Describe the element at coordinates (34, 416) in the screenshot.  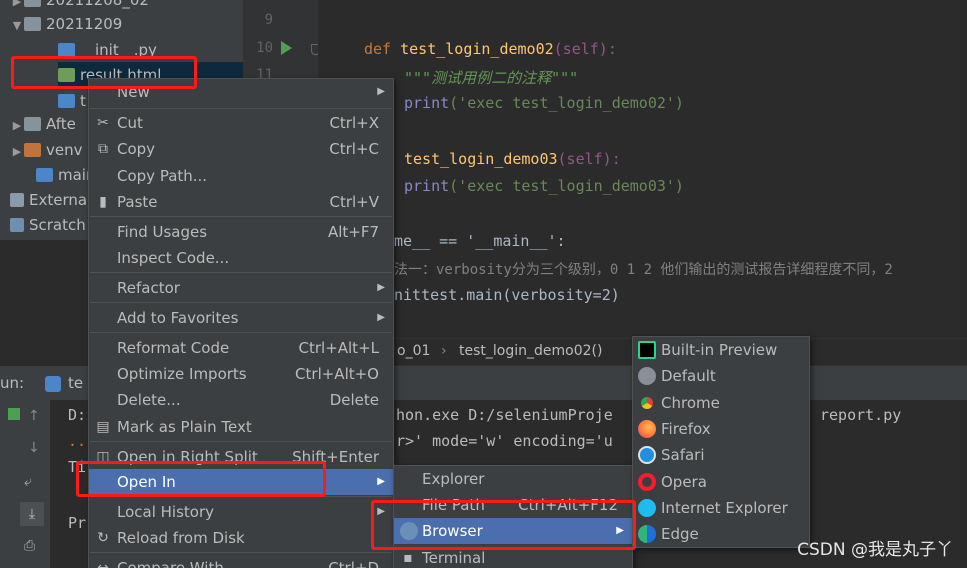
I see `up-arrow-icon: ↑` at that location.